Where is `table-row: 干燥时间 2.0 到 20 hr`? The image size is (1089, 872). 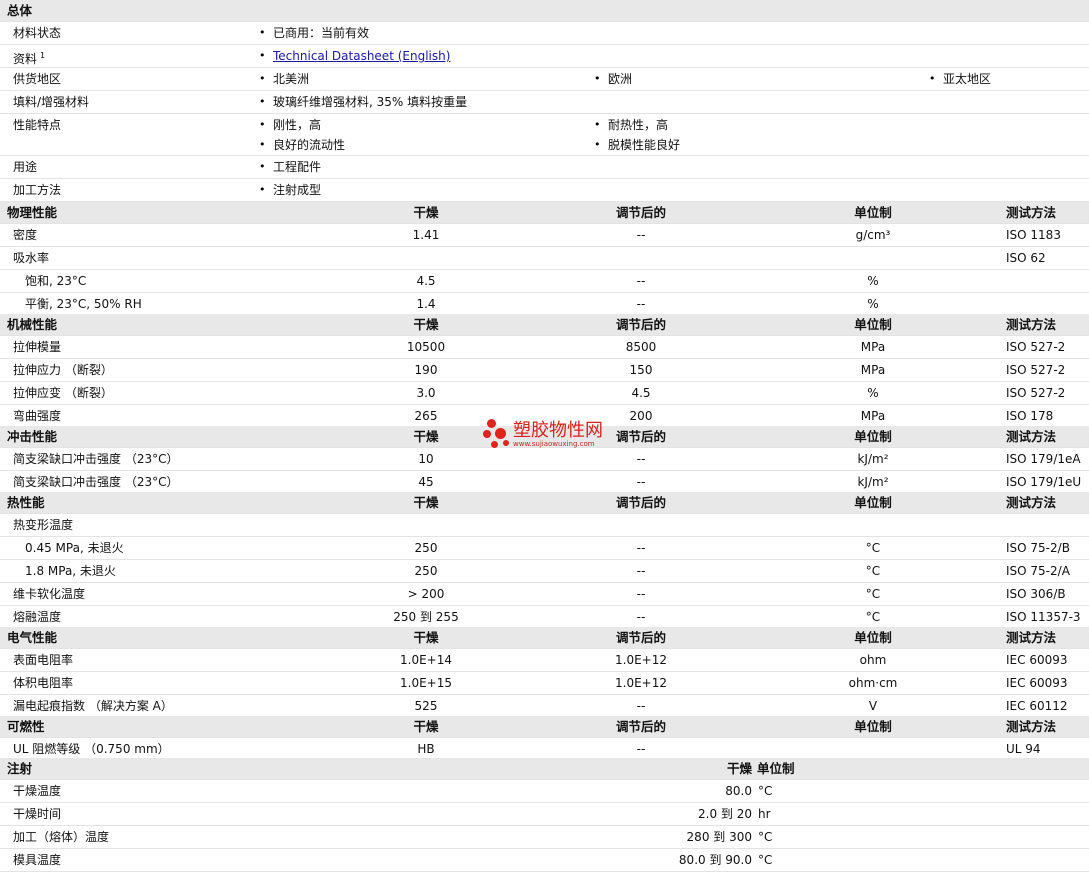 table-row: 干燥时间 2.0 到 20 hr is located at coordinates (544, 814).